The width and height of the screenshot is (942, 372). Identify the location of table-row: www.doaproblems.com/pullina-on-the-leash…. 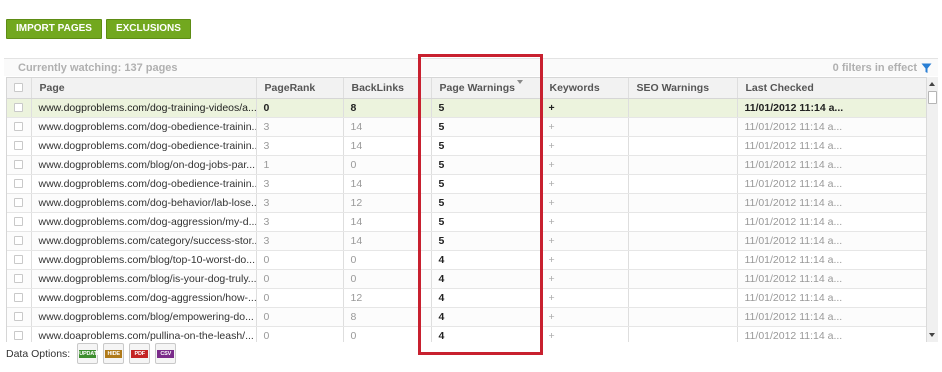
(466, 334).